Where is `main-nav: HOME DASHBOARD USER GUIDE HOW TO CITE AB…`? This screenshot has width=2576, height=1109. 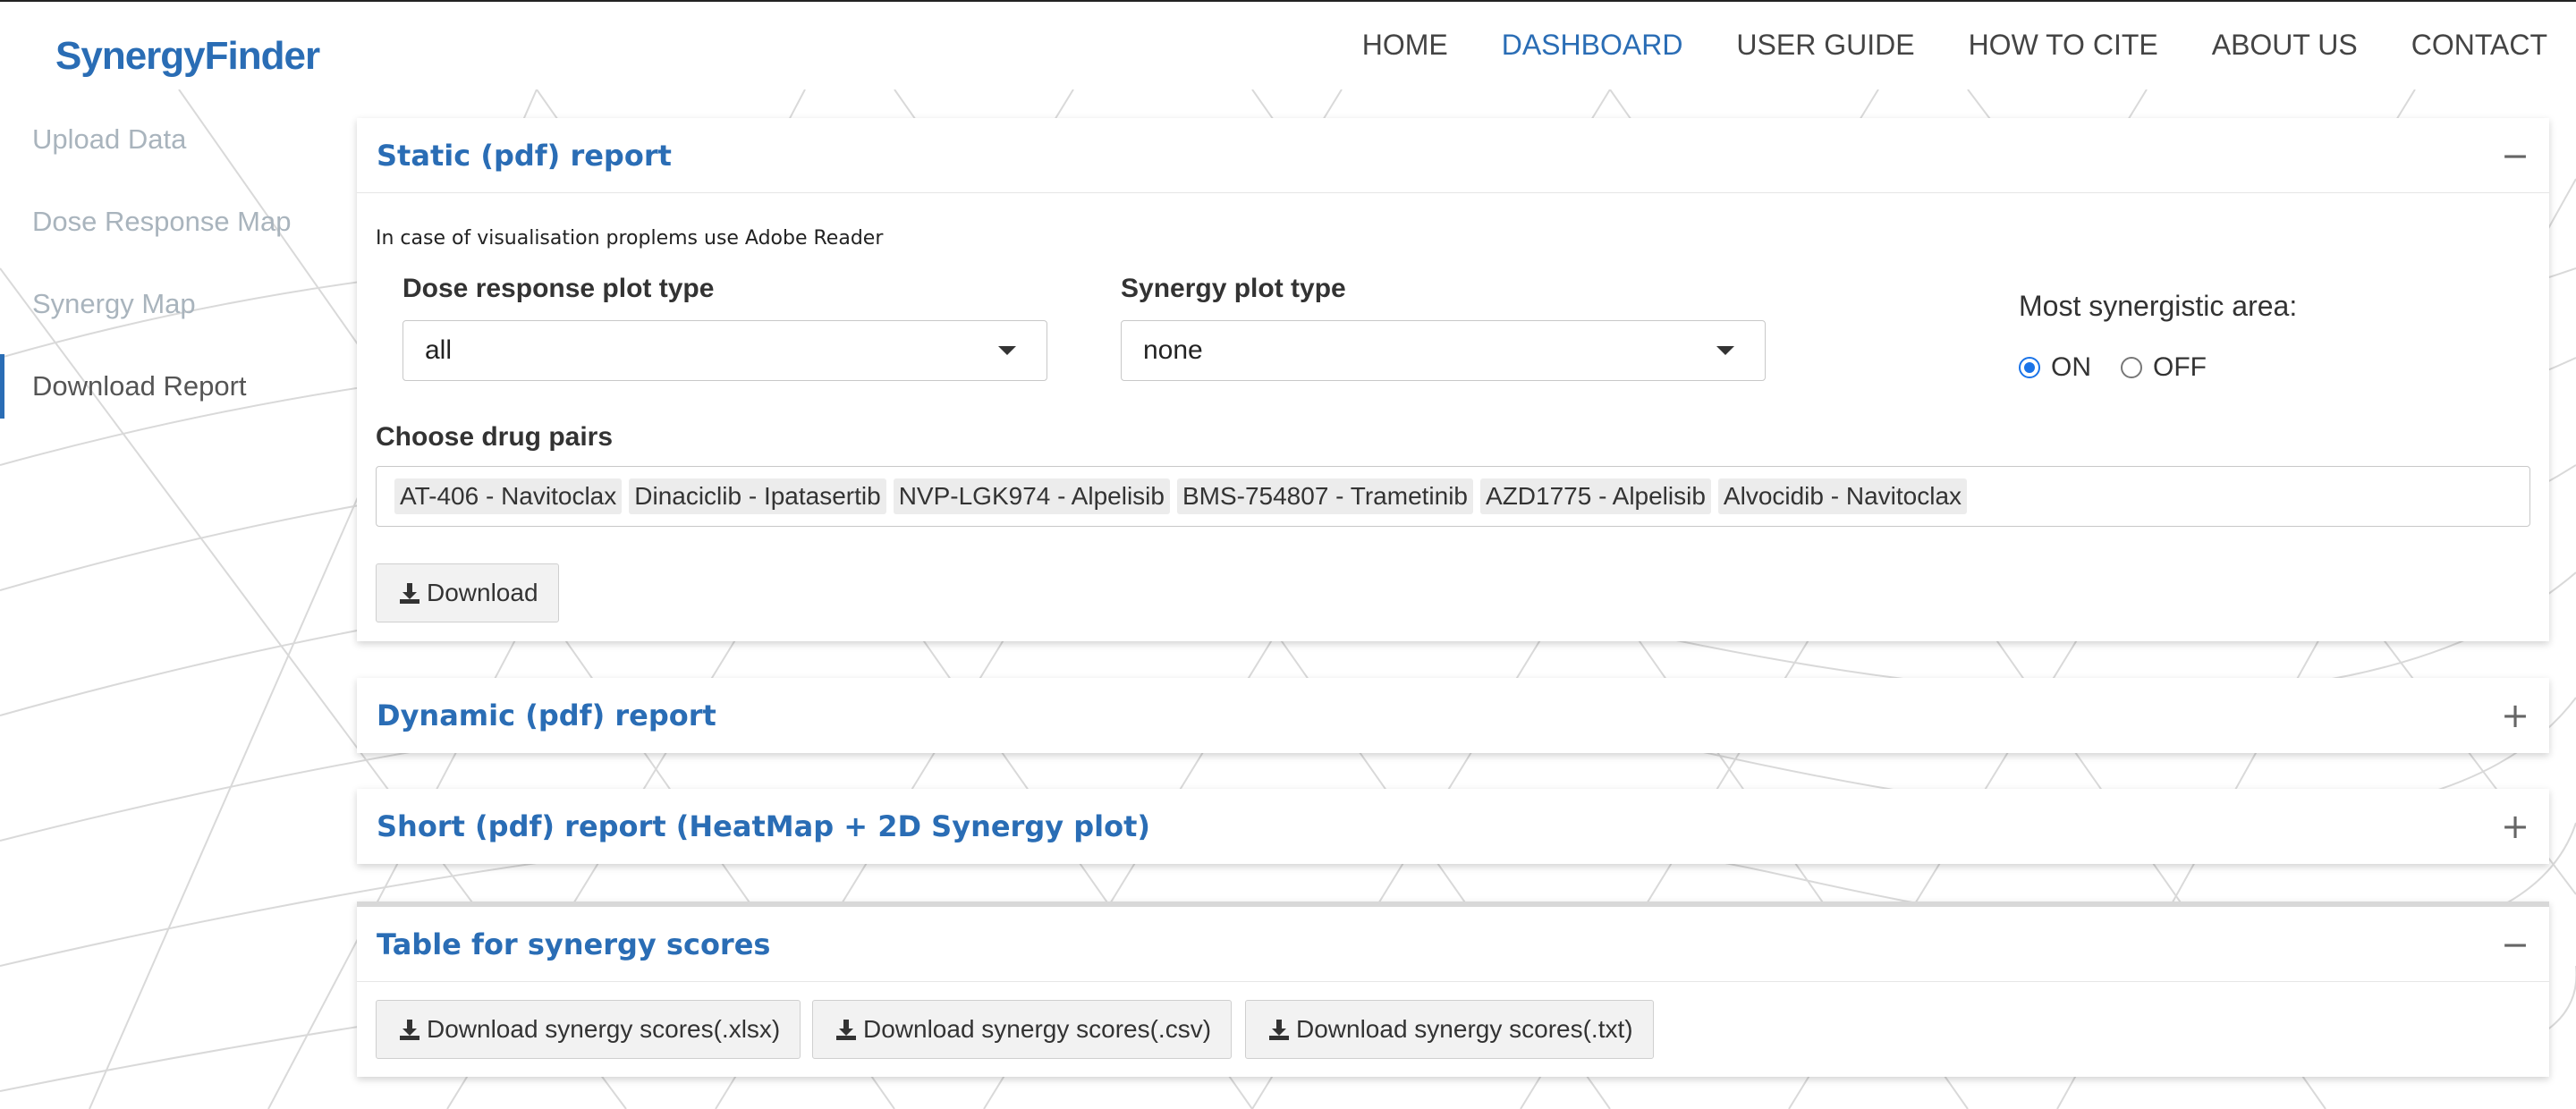 main-nav: HOME DASHBOARD USER GUIDE HOW TO CITE AB… is located at coordinates (1928, 45).